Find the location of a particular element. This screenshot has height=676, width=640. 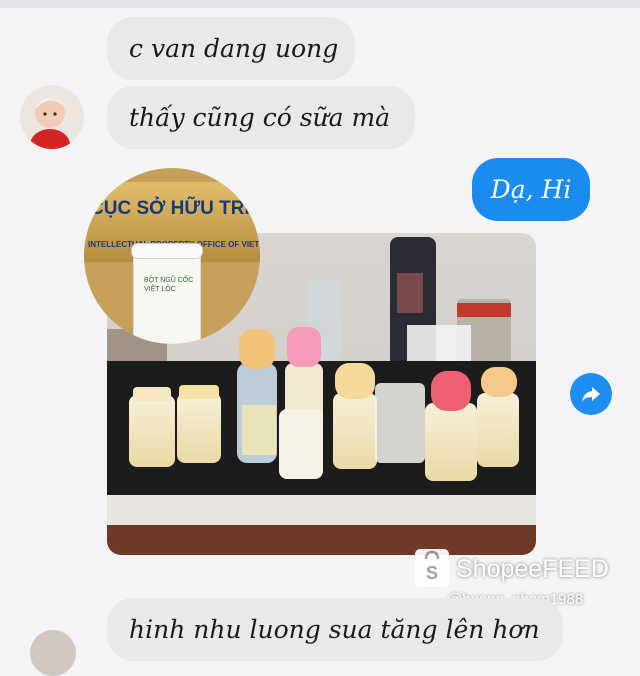

product-can: BỘT NGŨ CỐC VIỆT LỘC is located at coordinates (167, 294).